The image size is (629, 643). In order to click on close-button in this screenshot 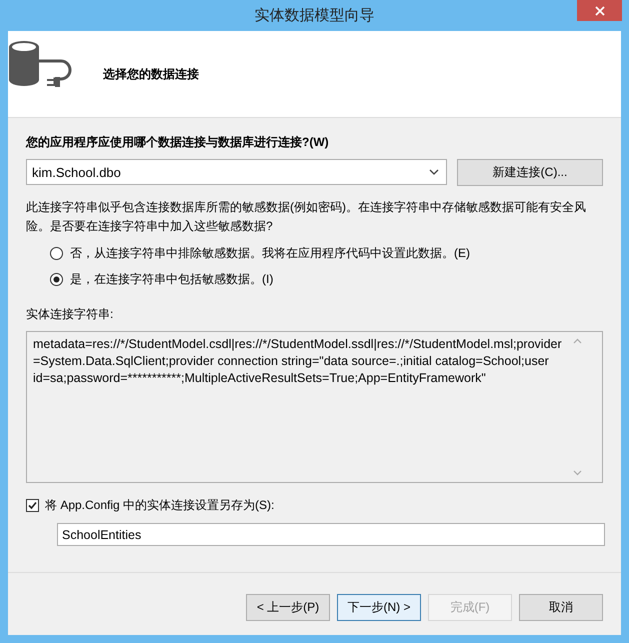, I will do `click(599, 10)`.